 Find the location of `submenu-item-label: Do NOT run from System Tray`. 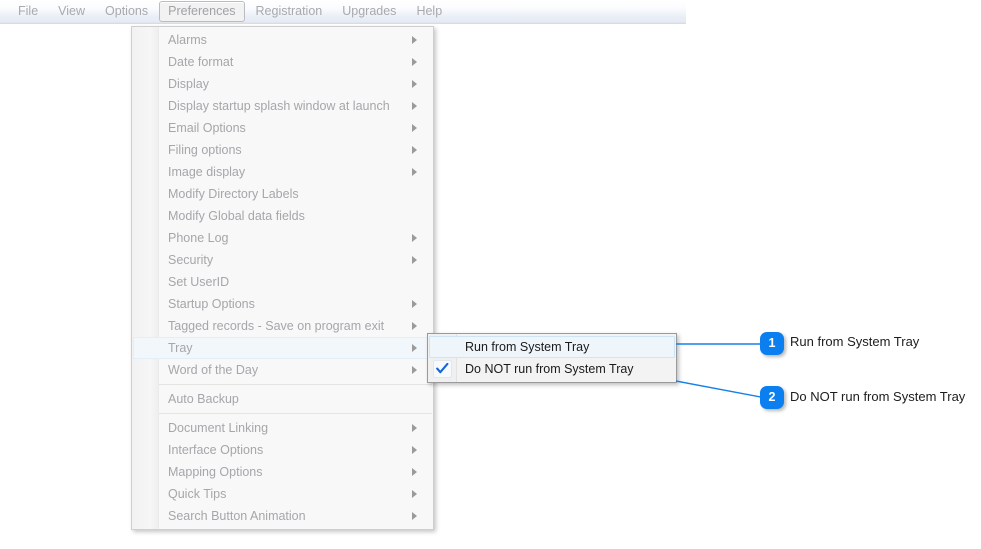

submenu-item-label: Do NOT run from System Tray is located at coordinates (549, 369).